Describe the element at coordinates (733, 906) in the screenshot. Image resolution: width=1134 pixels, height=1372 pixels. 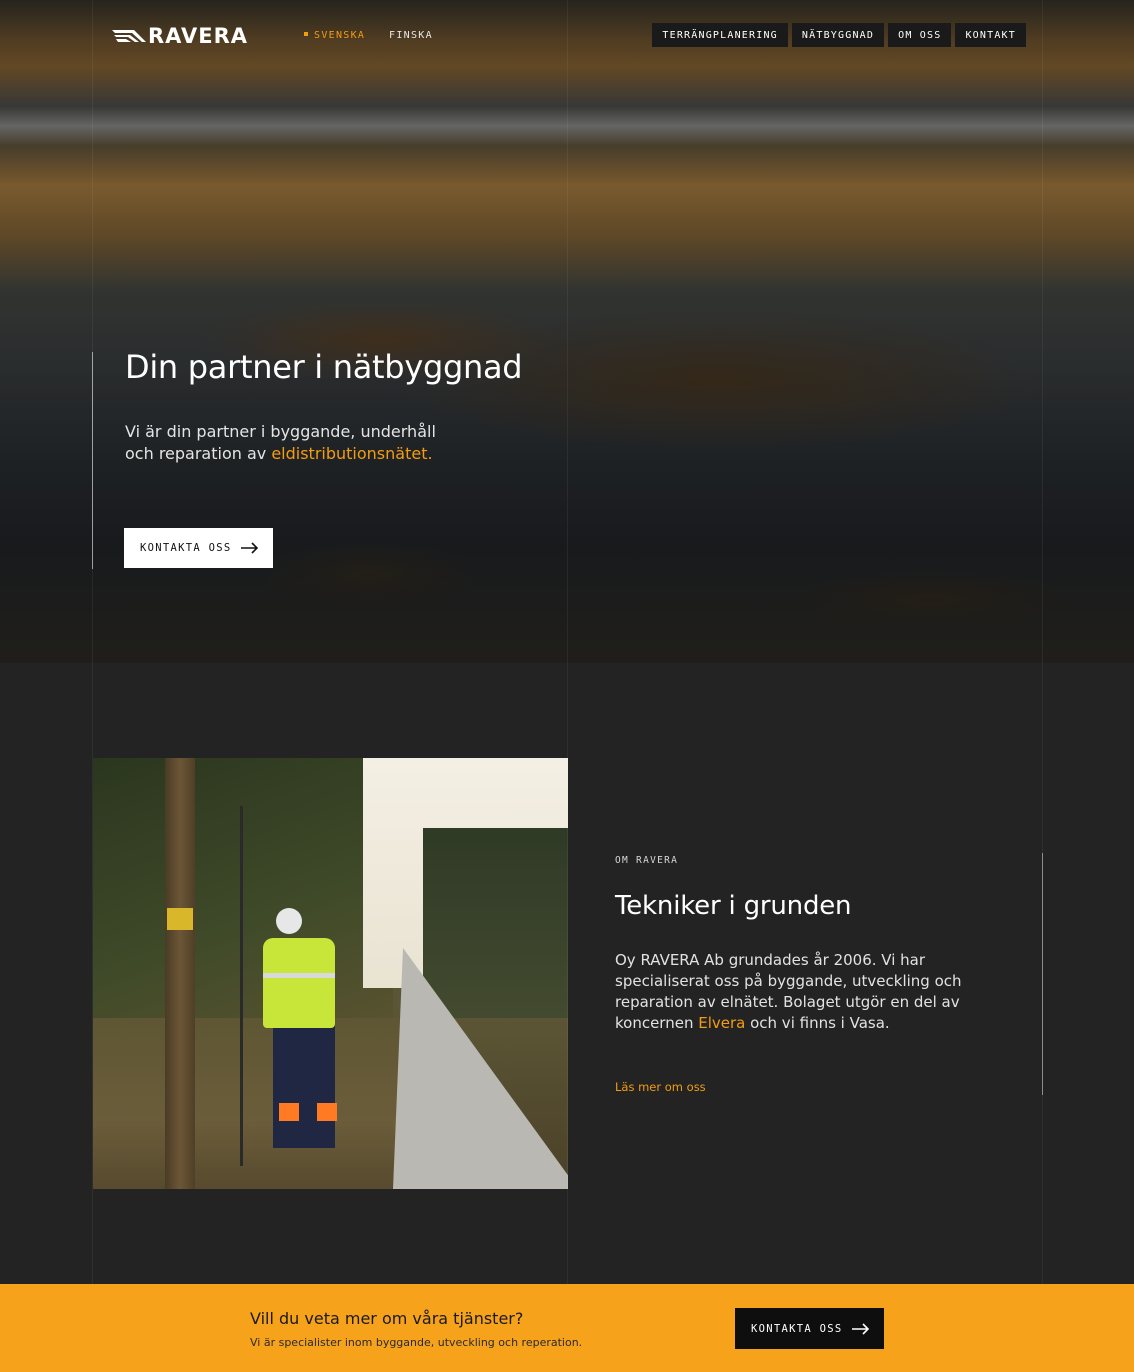
I see `about-title: Tekniker i grunden` at that location.